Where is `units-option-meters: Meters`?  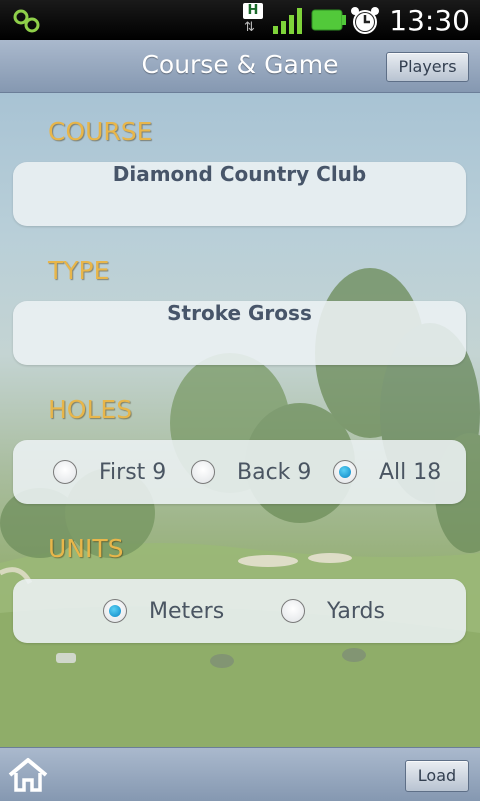 units-option-meters: Meters is located at coordinates (163, 611).